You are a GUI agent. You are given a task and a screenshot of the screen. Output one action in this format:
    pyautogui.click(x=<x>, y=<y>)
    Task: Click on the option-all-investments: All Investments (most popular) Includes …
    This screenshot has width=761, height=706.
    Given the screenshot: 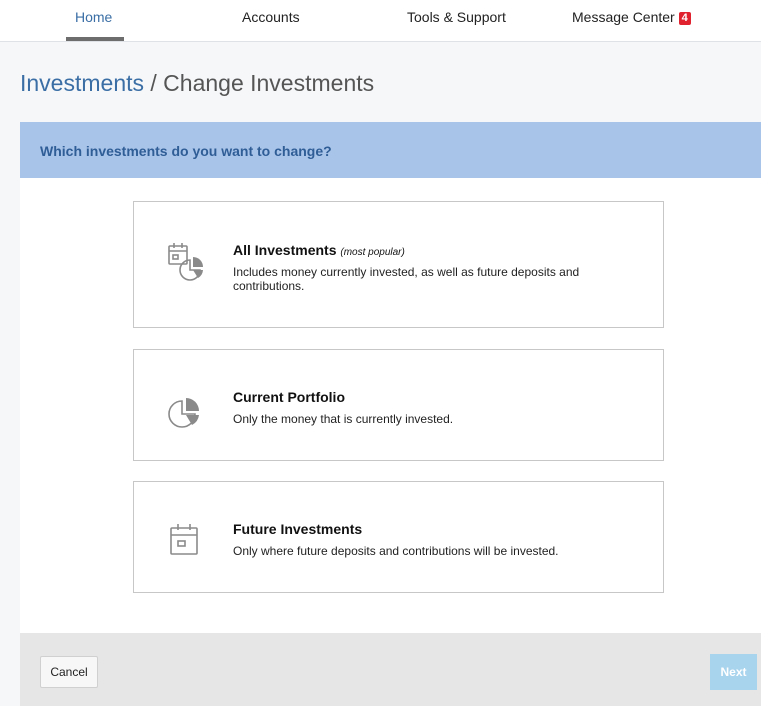 What is the action you would take?
    pyautogui.click(x=398, y=264)
    